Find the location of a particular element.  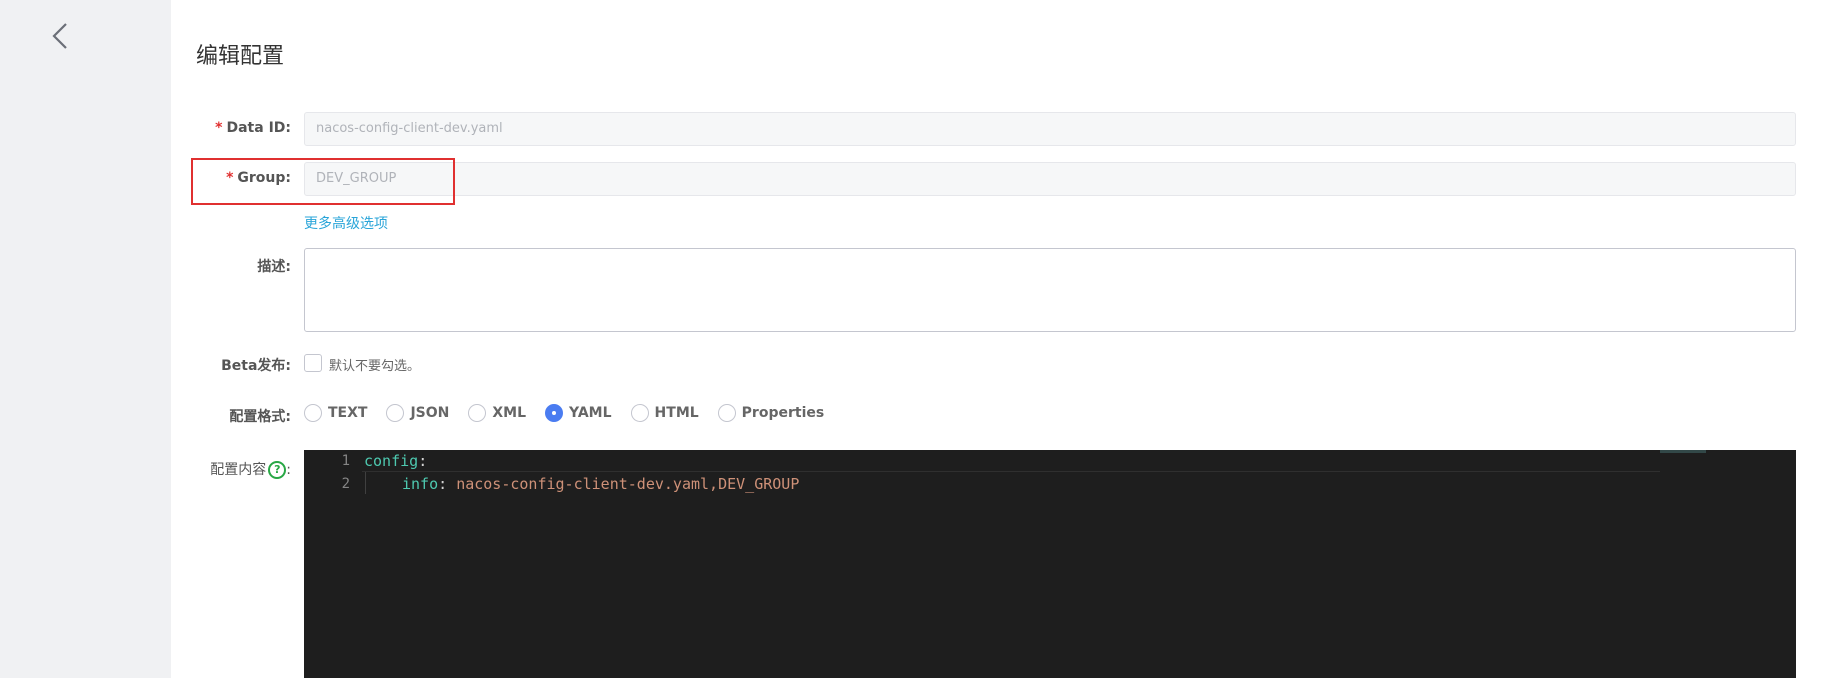

format-radio-properties: Properties is located at coordinates (771, 413).